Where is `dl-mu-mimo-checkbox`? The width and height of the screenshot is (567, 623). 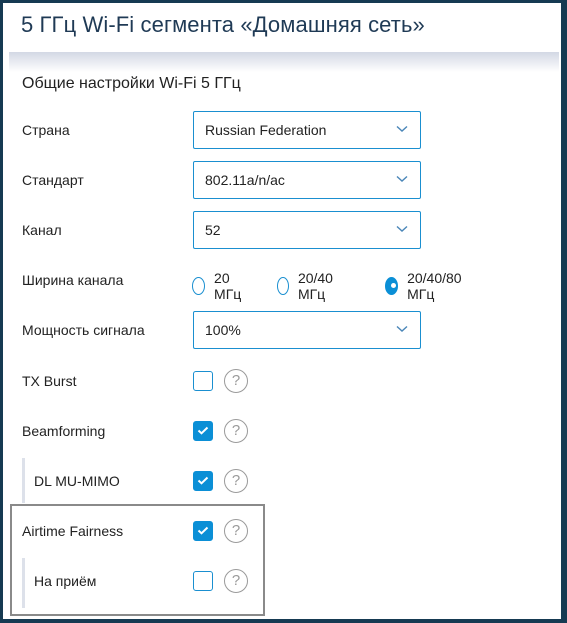
dl-mu-mimo-checkbox is located at coordinates (203, 481).